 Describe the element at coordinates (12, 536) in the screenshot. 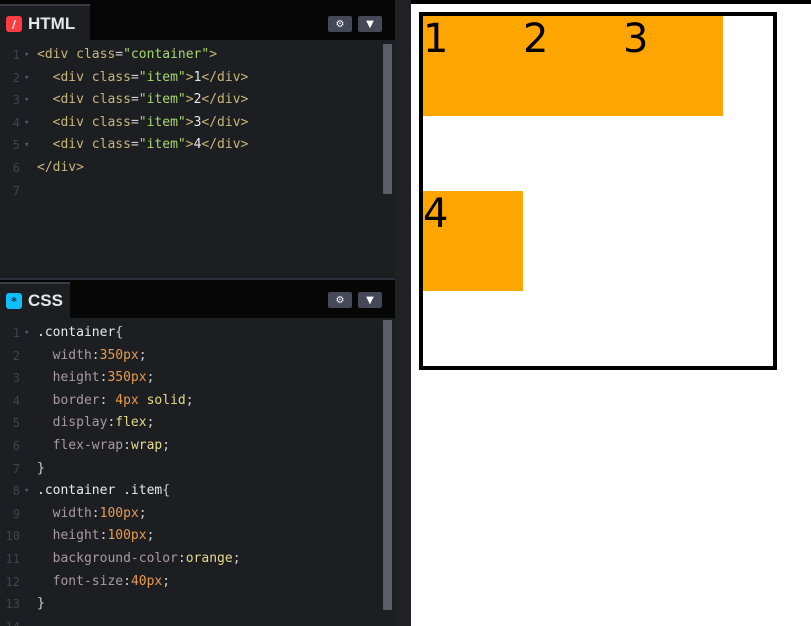

I see `line-number: 10` at that location.